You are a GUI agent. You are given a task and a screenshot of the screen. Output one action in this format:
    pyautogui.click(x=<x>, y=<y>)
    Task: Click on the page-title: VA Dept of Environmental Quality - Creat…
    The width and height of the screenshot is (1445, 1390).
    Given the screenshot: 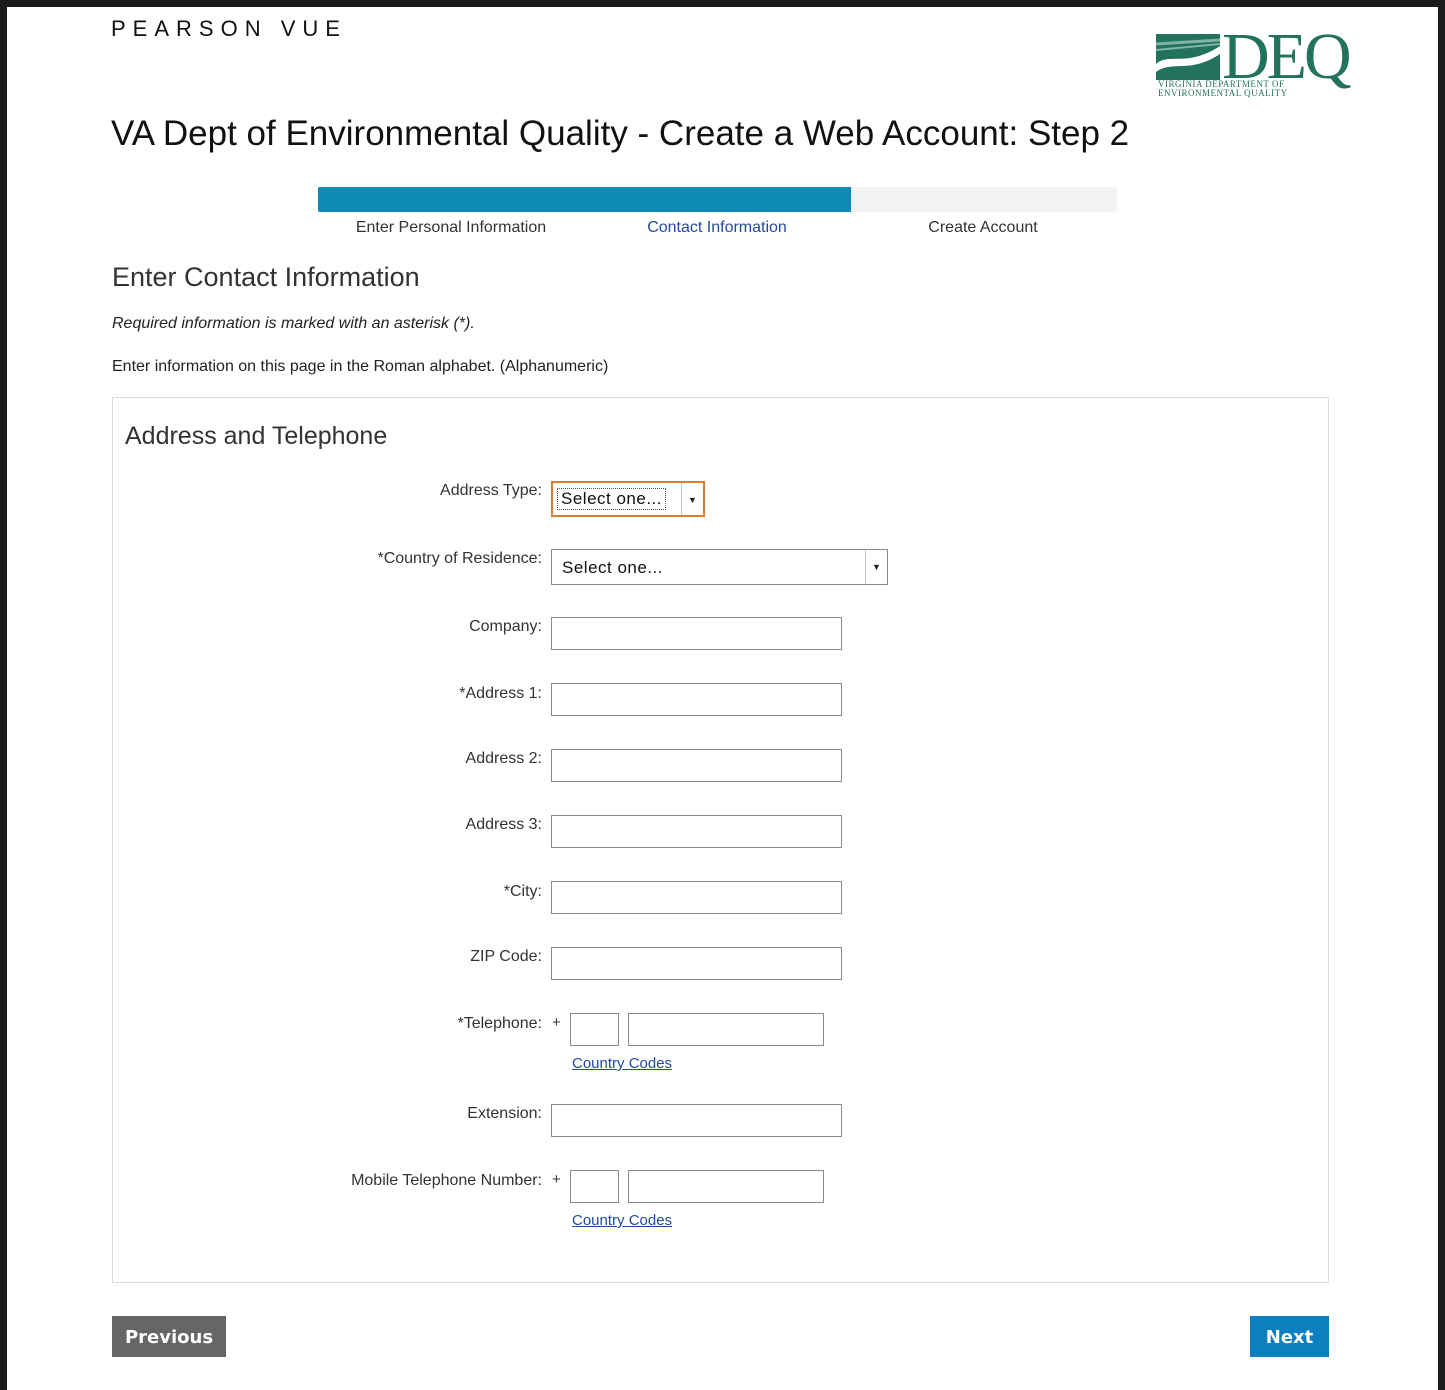 What is the action you would take?
    pyautogui.click(x=620, y=133)
    